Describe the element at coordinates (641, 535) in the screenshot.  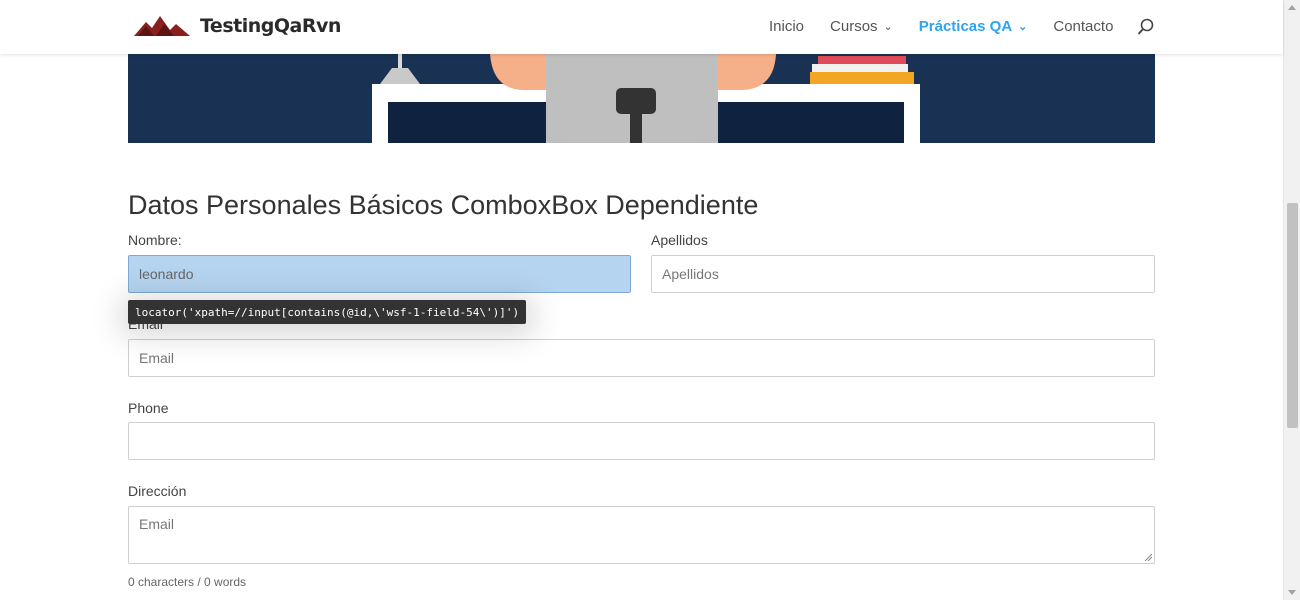
I see `direccion-textarea: Email` at that location.